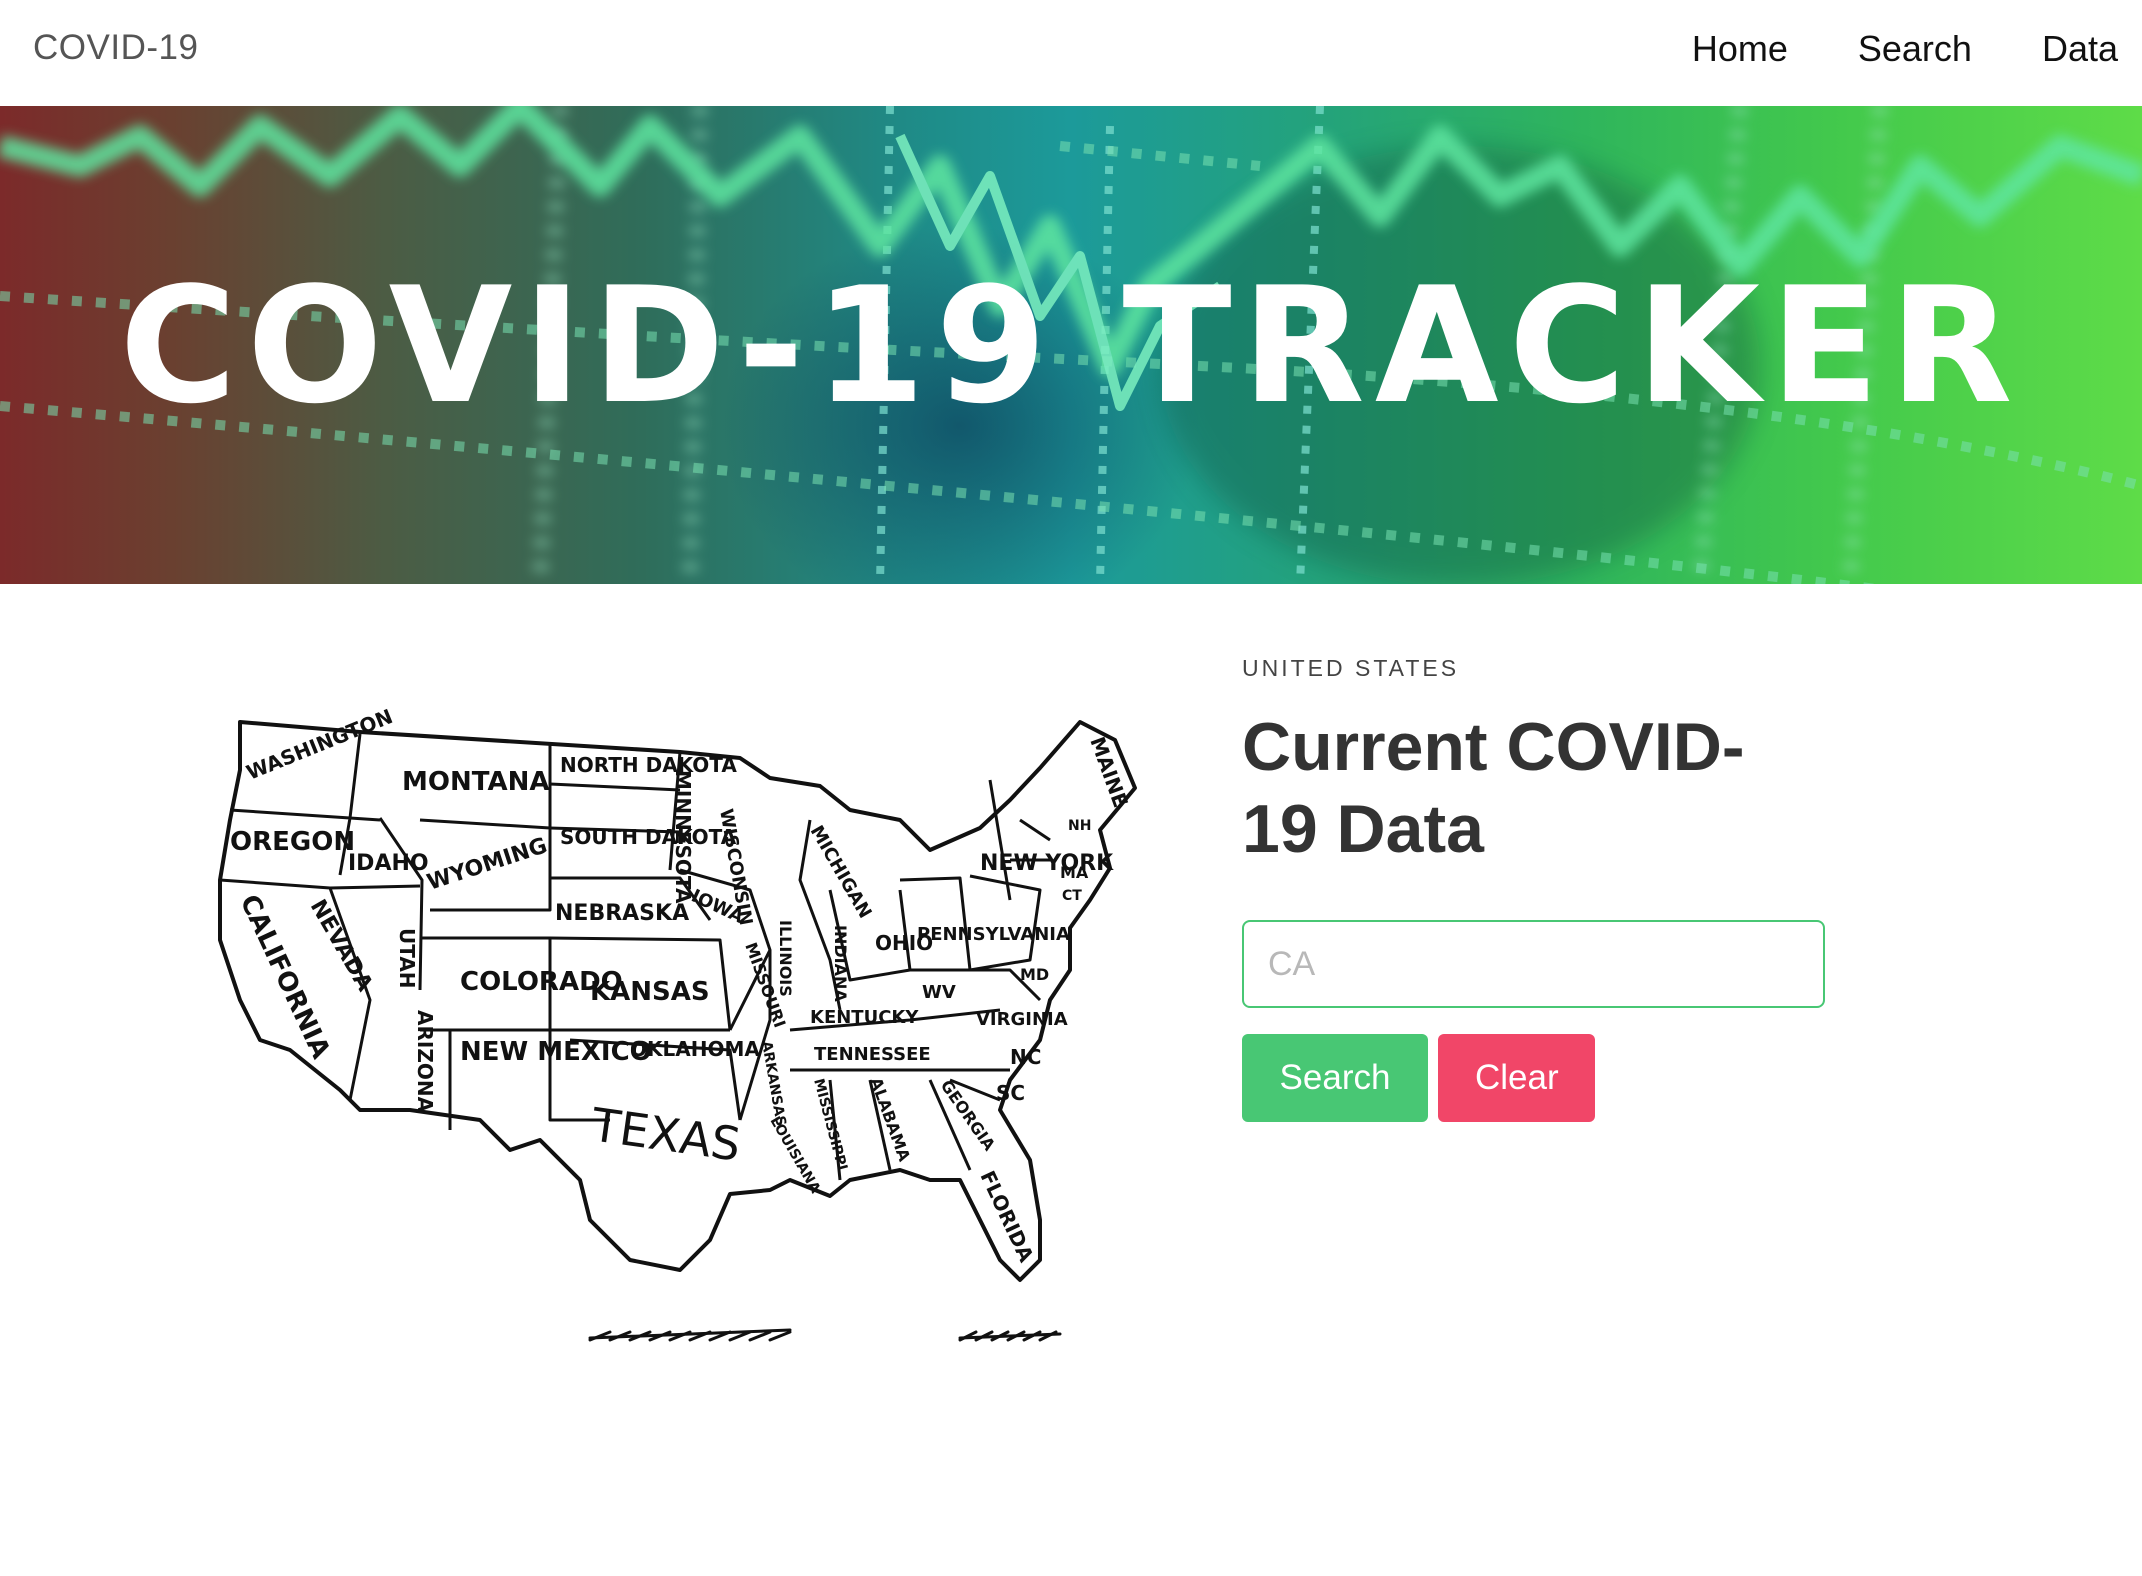 This screenshot has height=1576, width=2142. I want to click on map-label-virginia: VIRGINIA, so click(1022, 1019).